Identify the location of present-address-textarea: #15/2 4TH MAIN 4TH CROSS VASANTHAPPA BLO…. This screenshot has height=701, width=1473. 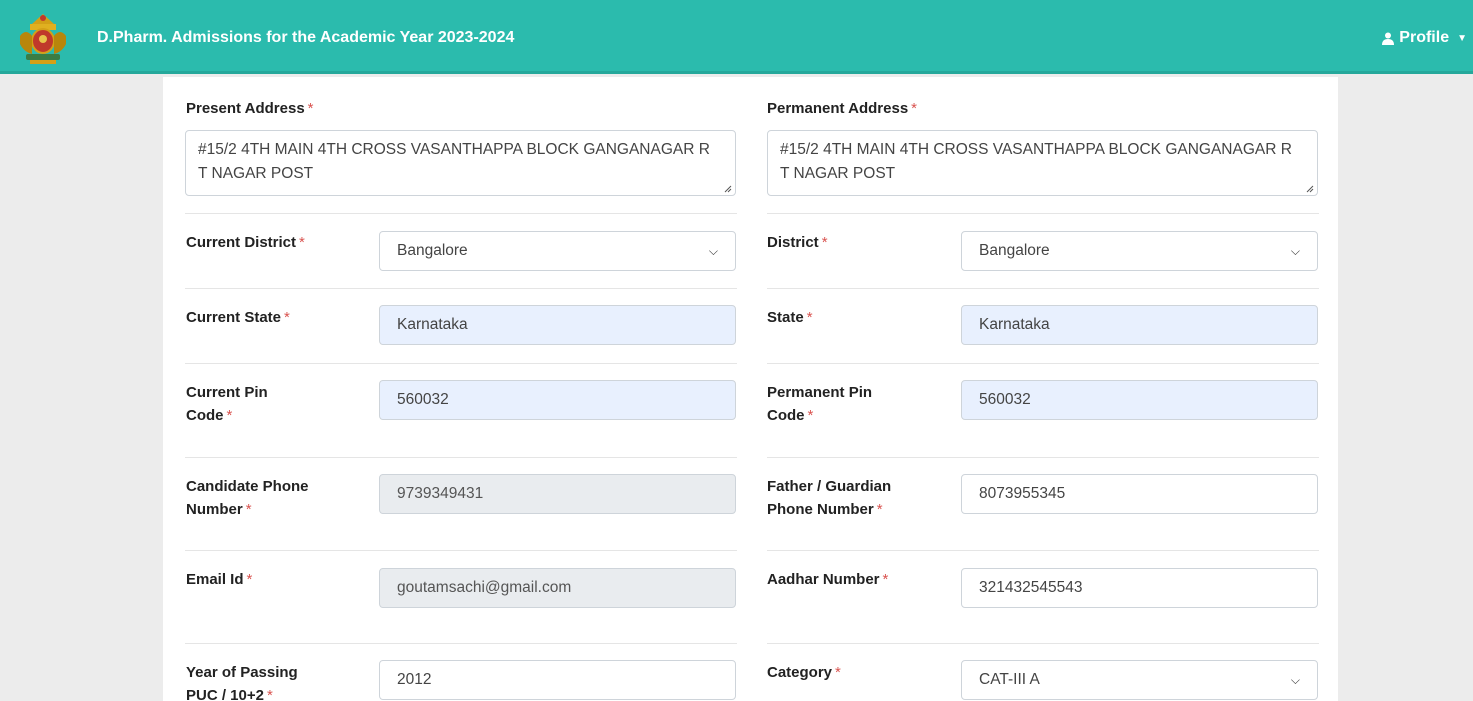
(460, 163).